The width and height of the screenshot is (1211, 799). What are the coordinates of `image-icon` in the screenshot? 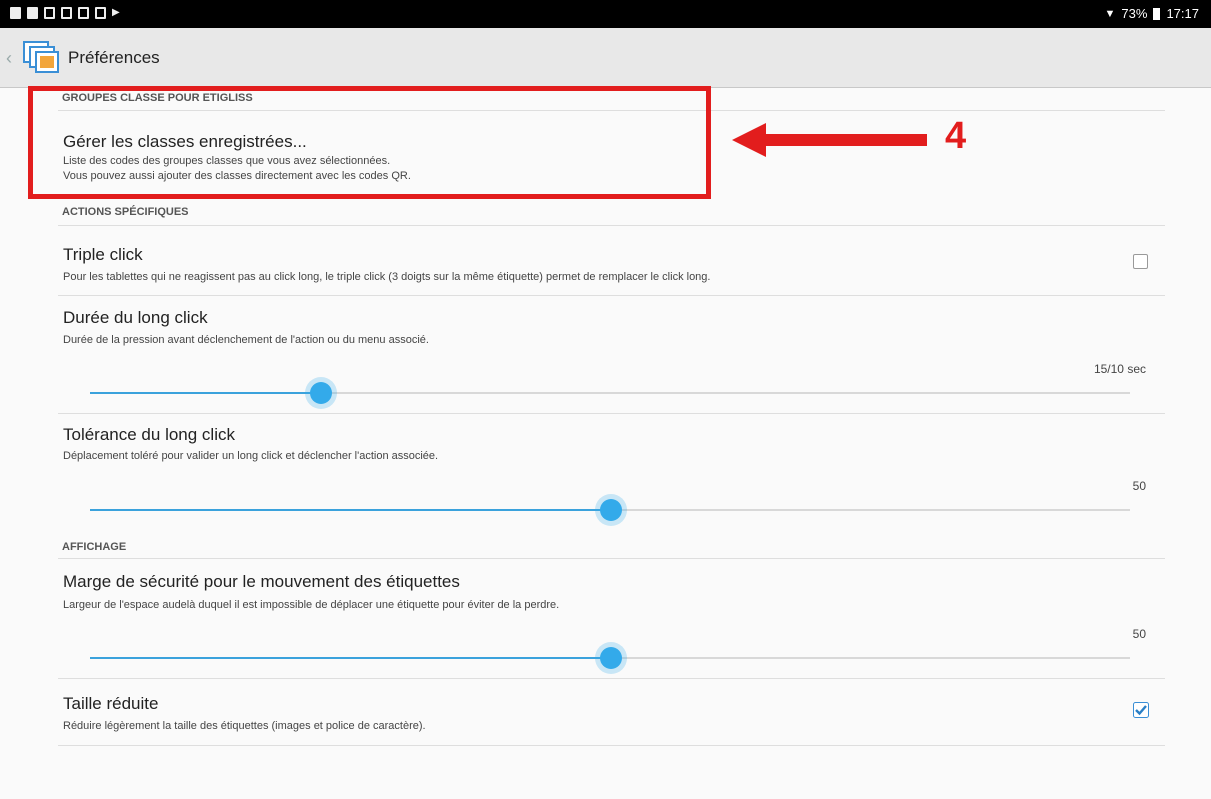 It's located at (66, 13).